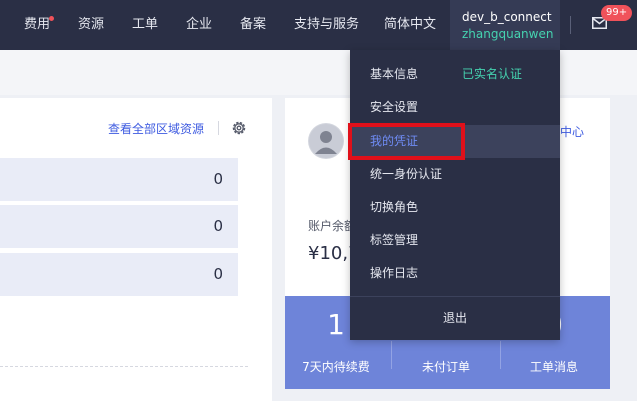  I want to click on account-id: zhangquanwen, so click(508, 34).